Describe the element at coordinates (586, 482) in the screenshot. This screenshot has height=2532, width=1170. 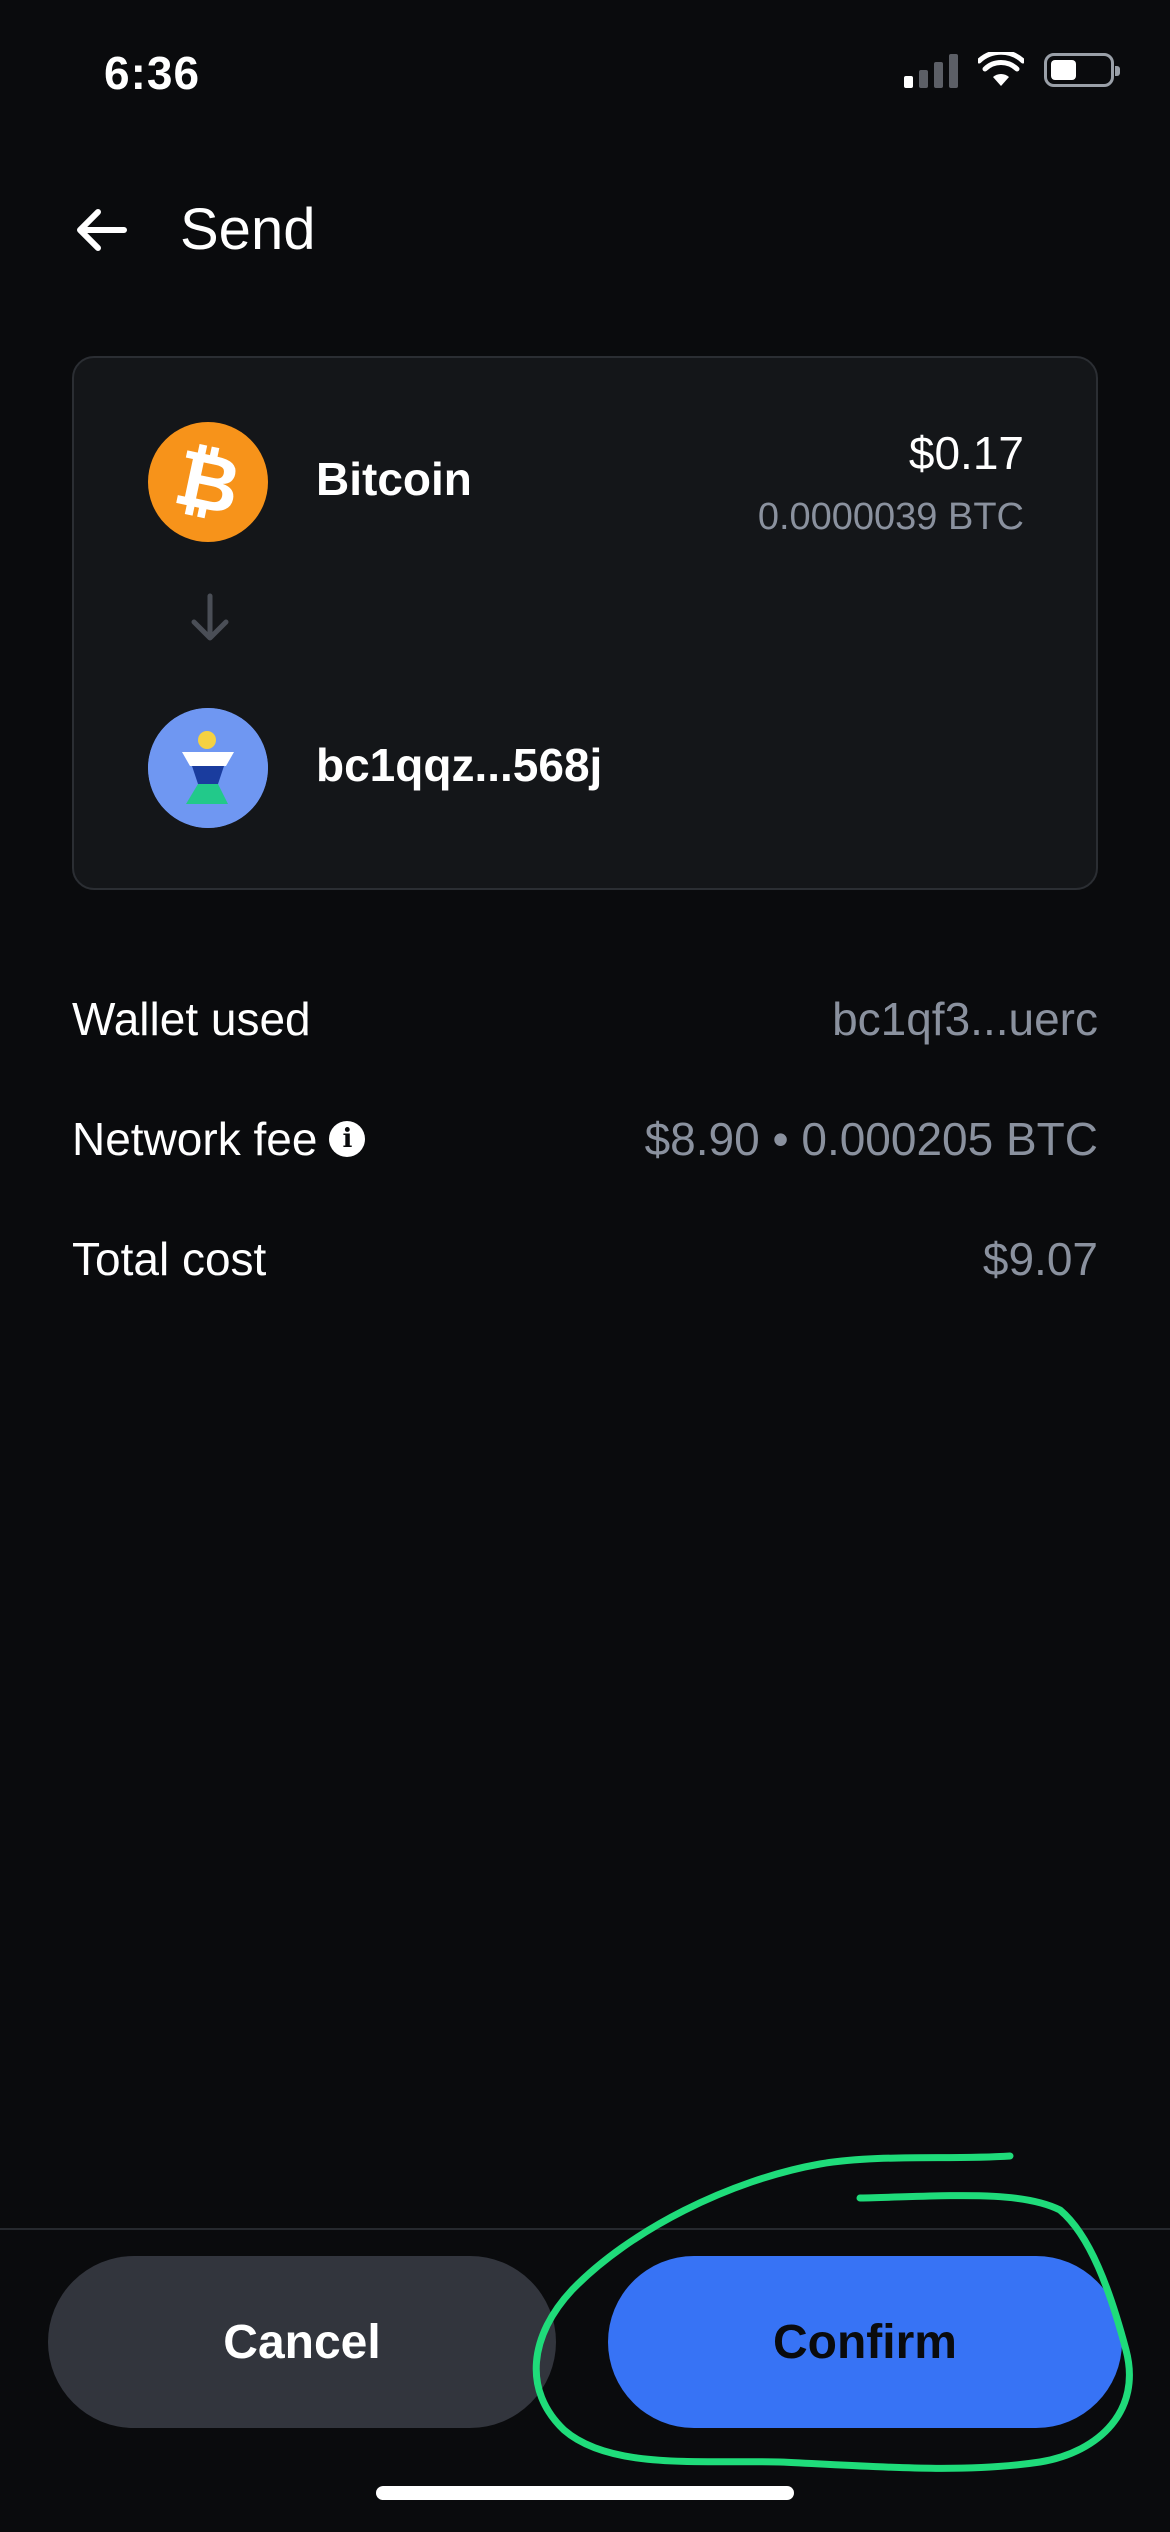
I see `asset-row: ₿ Bitcoin $0.17 0.0000039 BTC` at that location.